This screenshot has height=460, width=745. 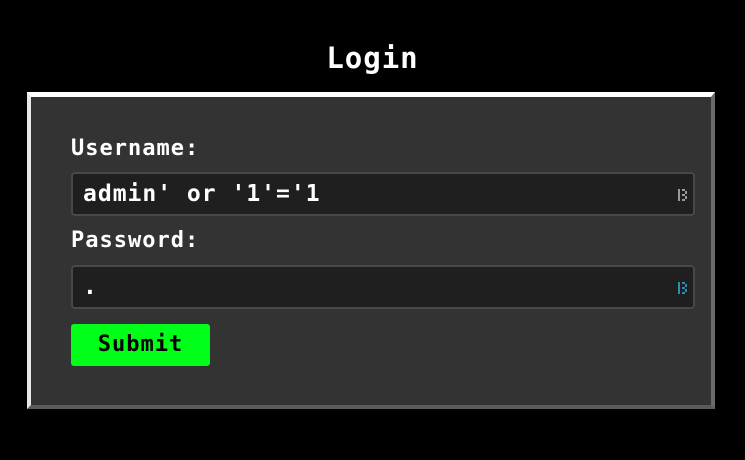 I want to click on username-field: admin' or '1'='1, so click(x=383, y=194).